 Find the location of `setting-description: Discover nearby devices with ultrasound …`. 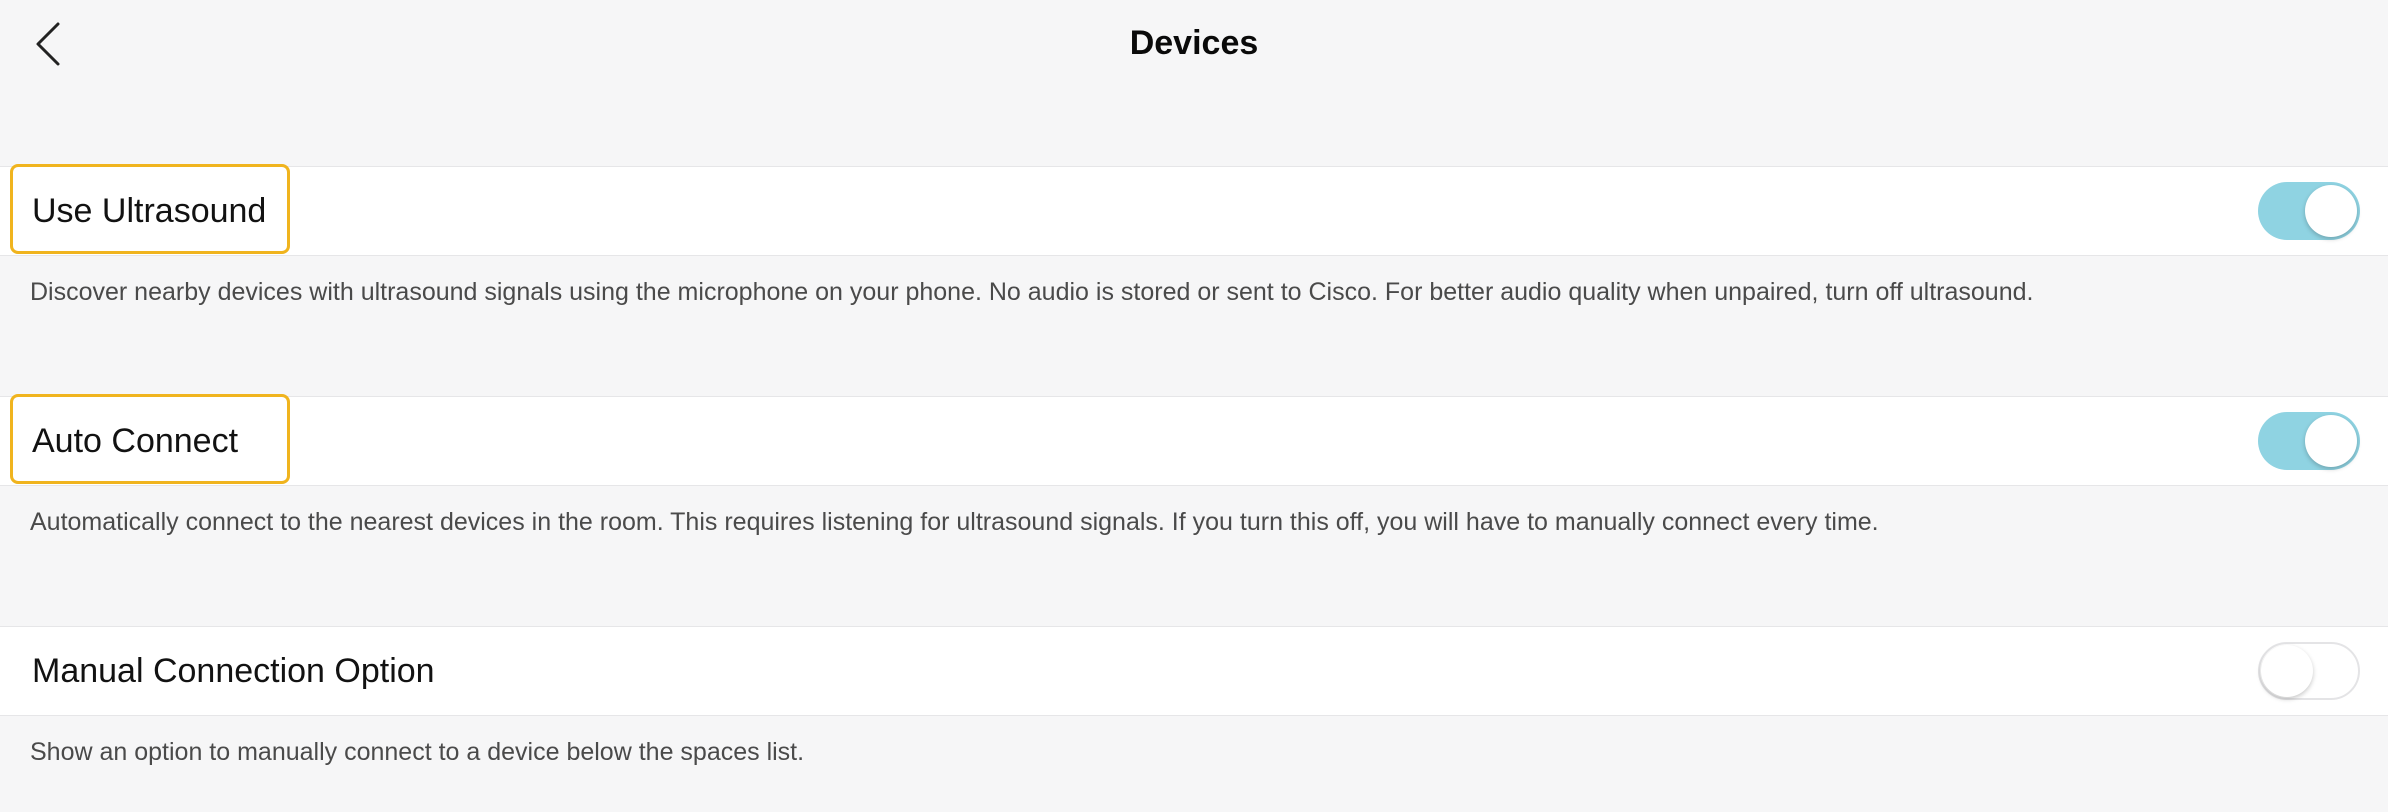

setting-description: Discover nearby devices with ultrasound … is located at coordinates (1032, 292).